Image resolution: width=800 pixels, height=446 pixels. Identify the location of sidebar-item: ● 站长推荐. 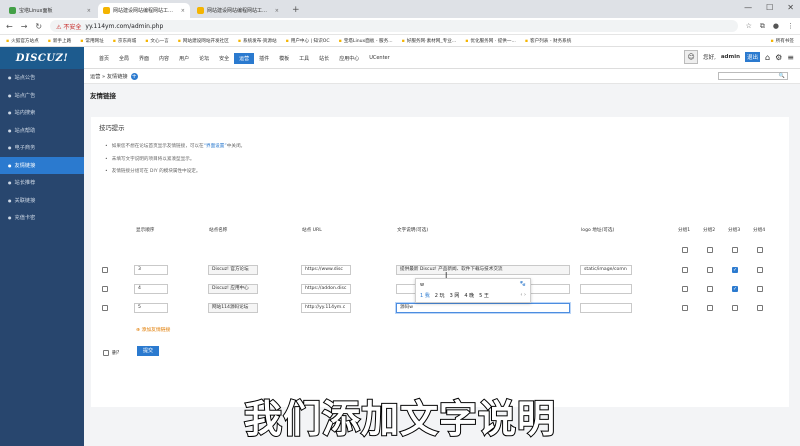
(42, 183).